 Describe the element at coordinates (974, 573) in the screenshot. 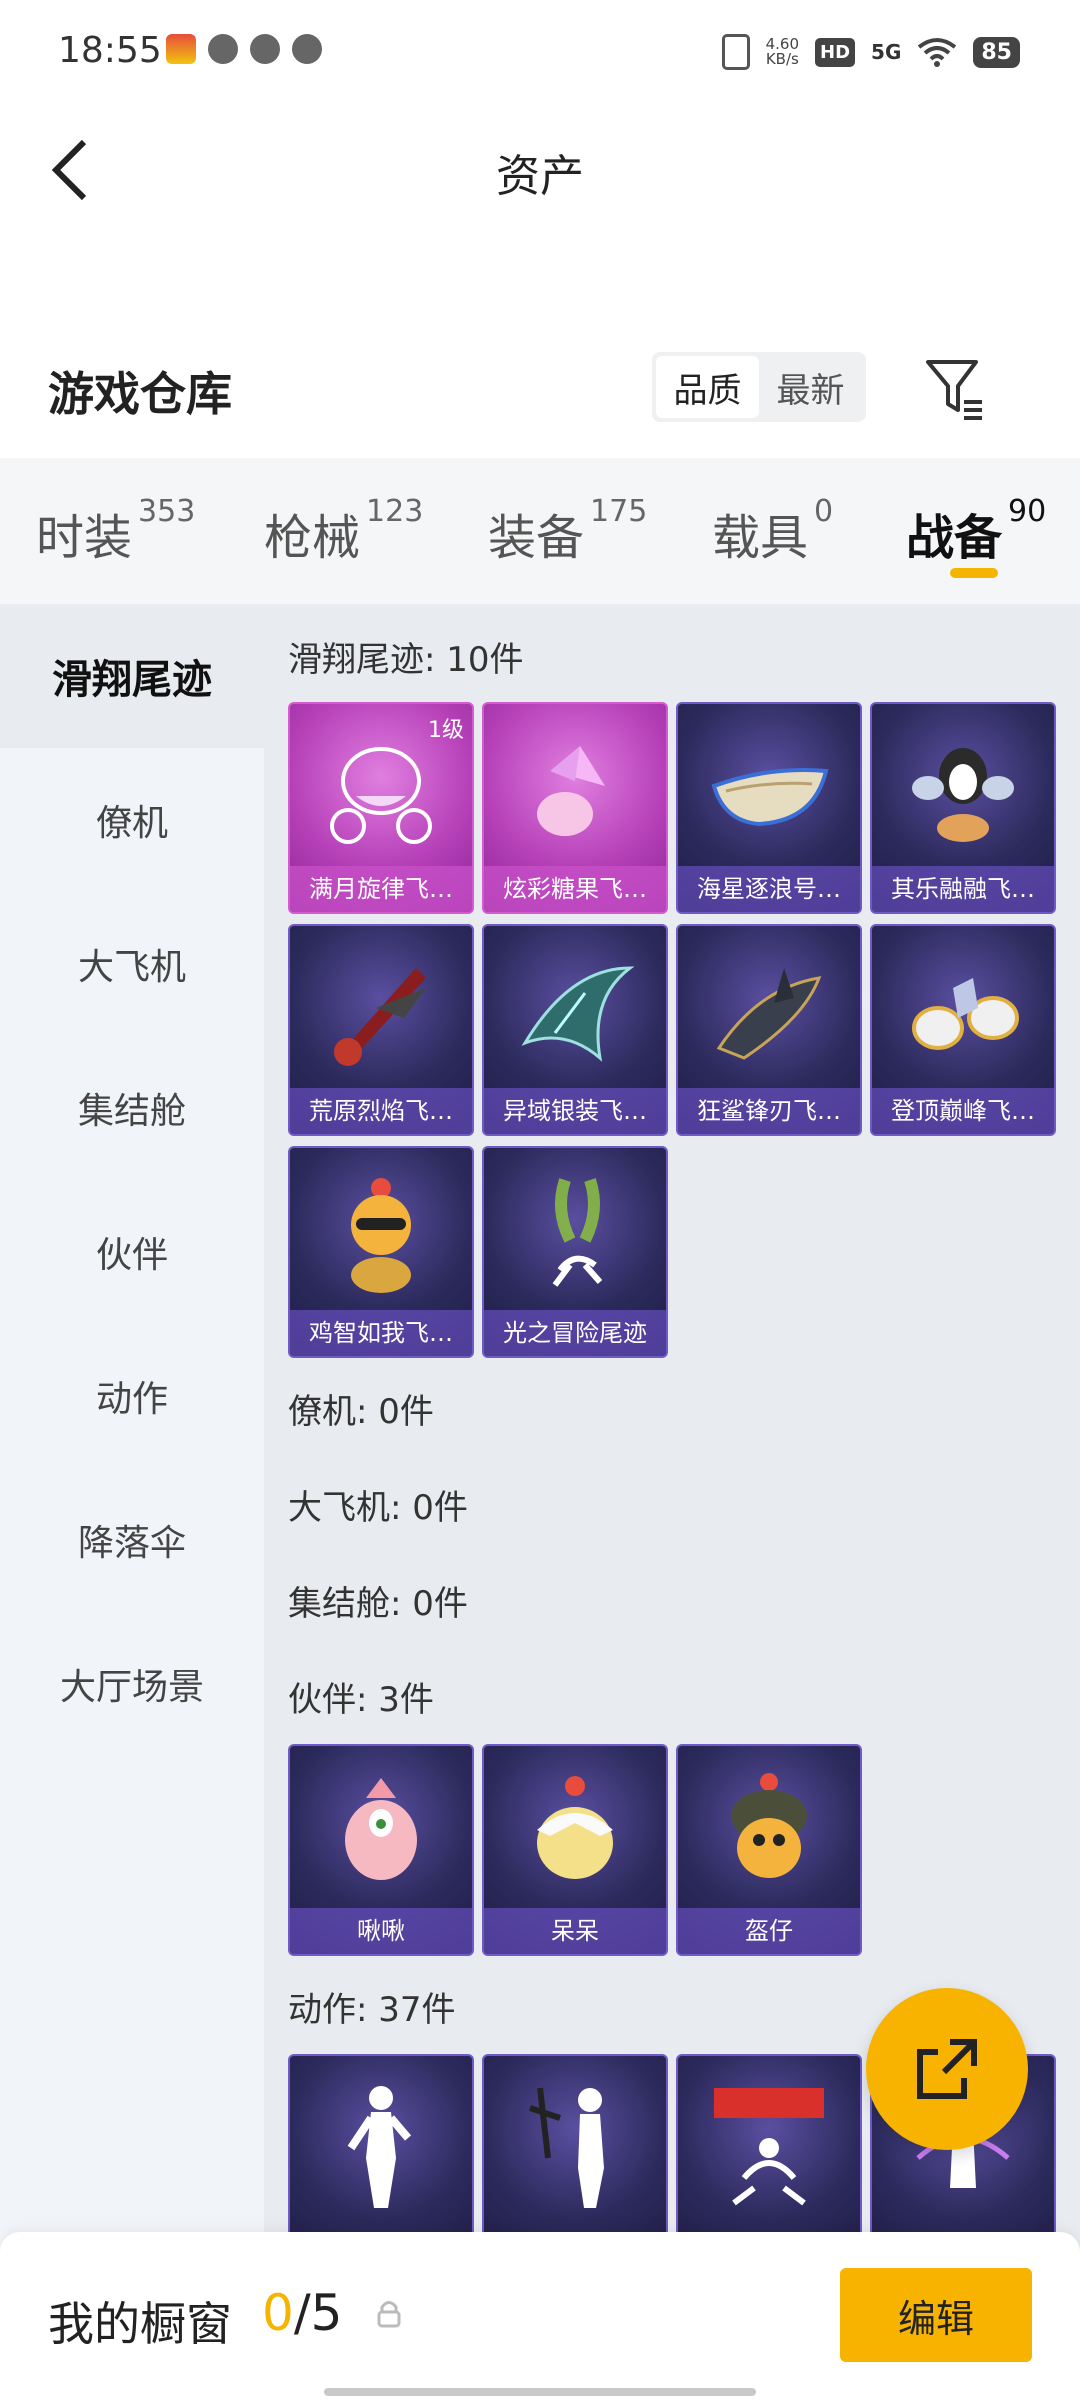

I see `tab-indicator` at that location.